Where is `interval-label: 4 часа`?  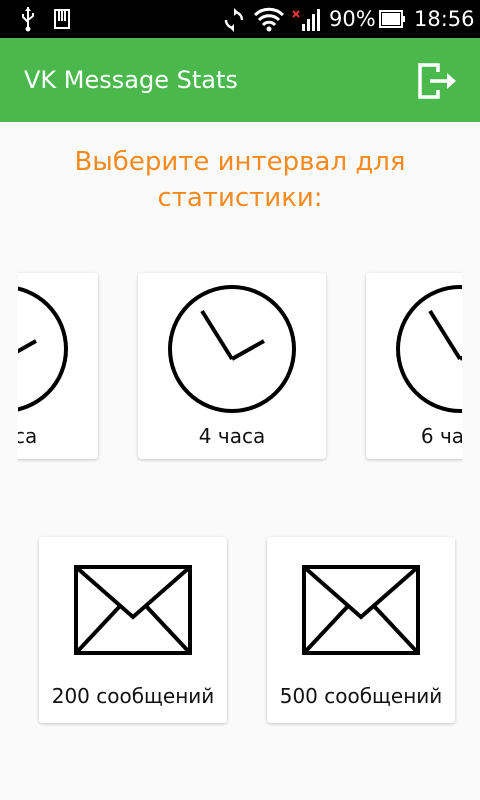 interval-label: 4 часа is located at coordinates (232, 436).